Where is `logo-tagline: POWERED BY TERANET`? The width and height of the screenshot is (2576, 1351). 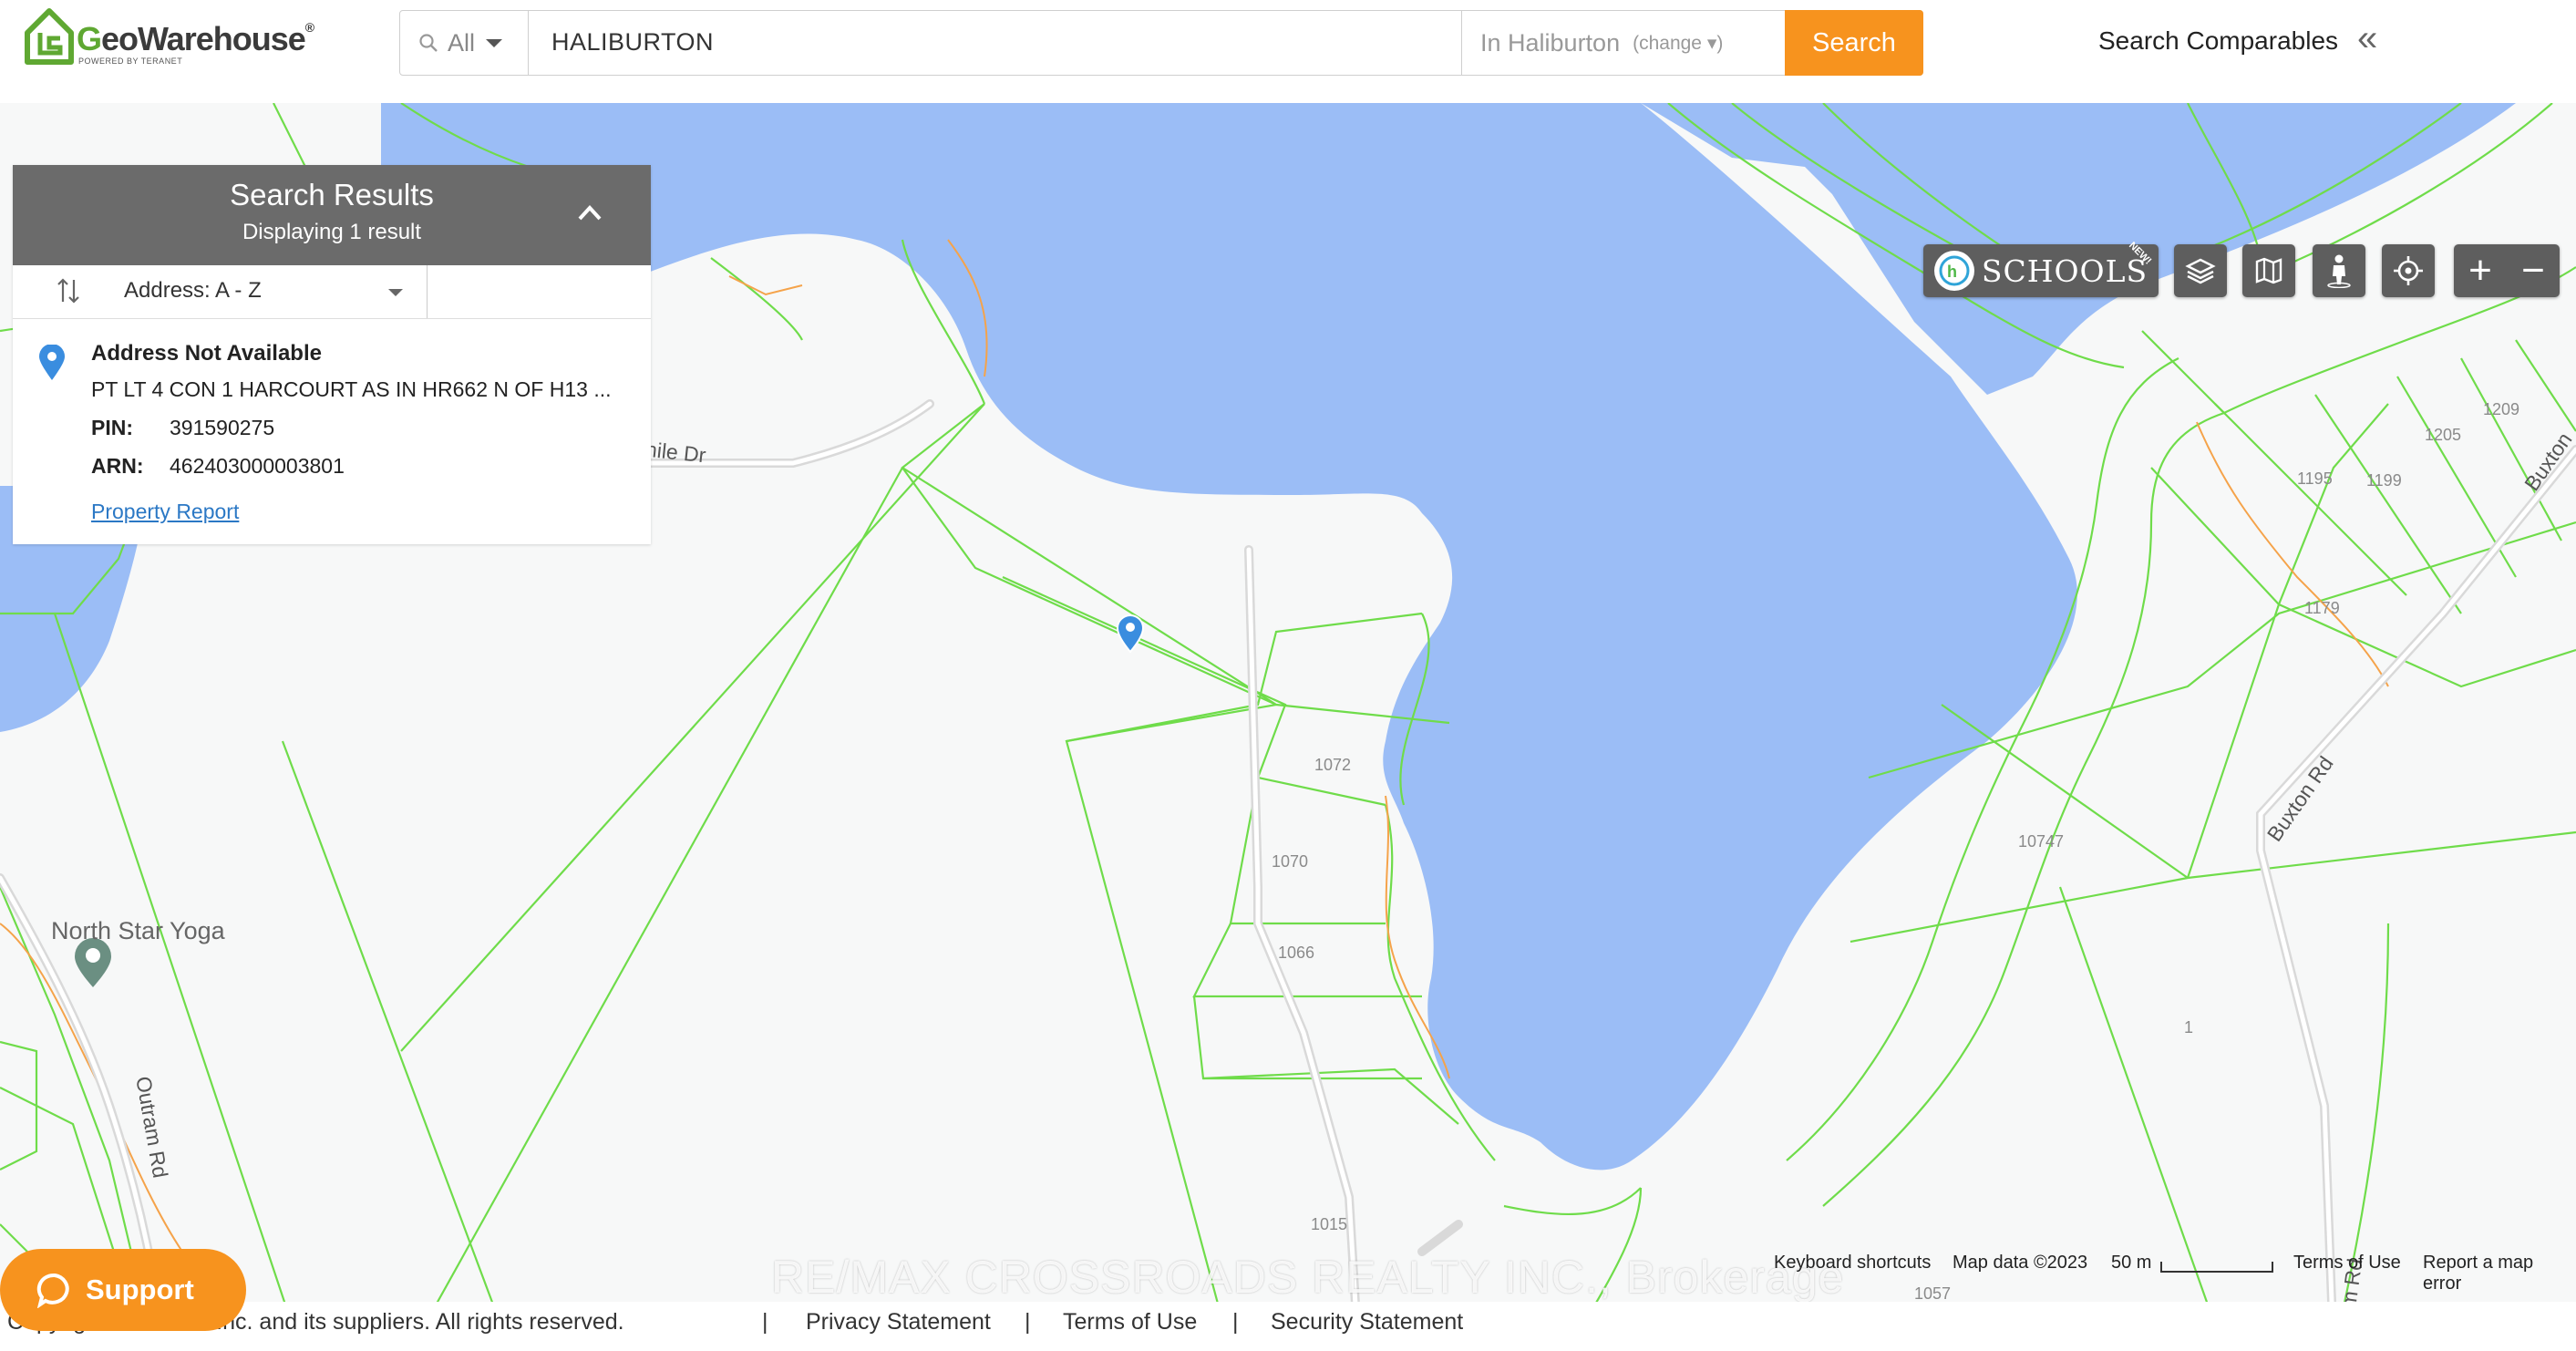
logo-tagline: POWERED BY TERANET is located at coordinates (130, 61).